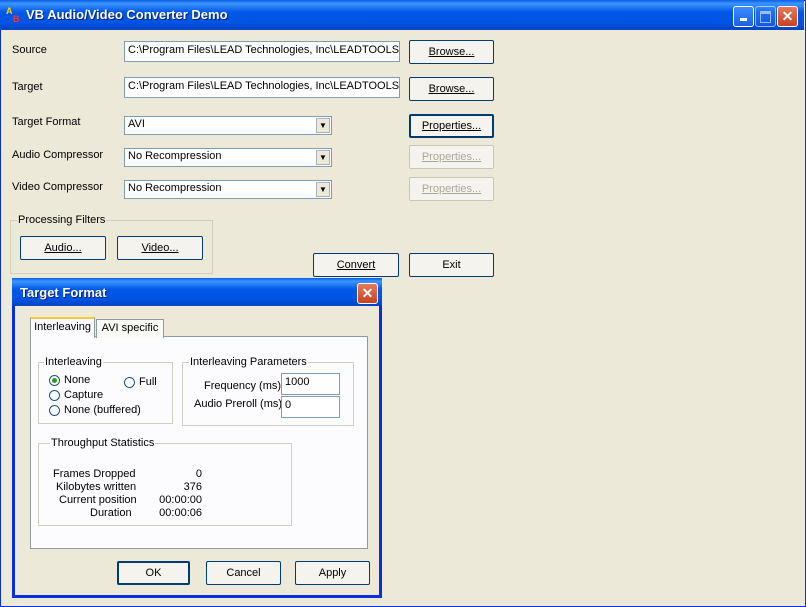 This screenshot has height=607, width=806. What do you see at coordinates (127, 14) in the screenshot?
I see `window-title: VB Audio/Video Converter Demo` at bounding box center [127, 14].